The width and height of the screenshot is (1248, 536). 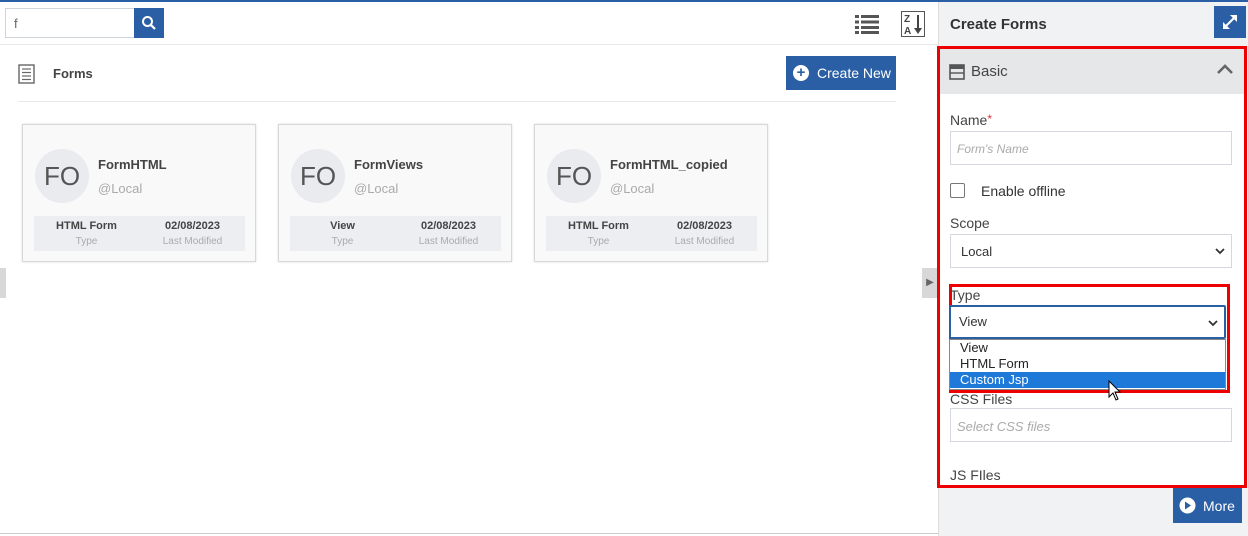 I want to click on basic-section-header: Basic, so click(x=1092, y=71).